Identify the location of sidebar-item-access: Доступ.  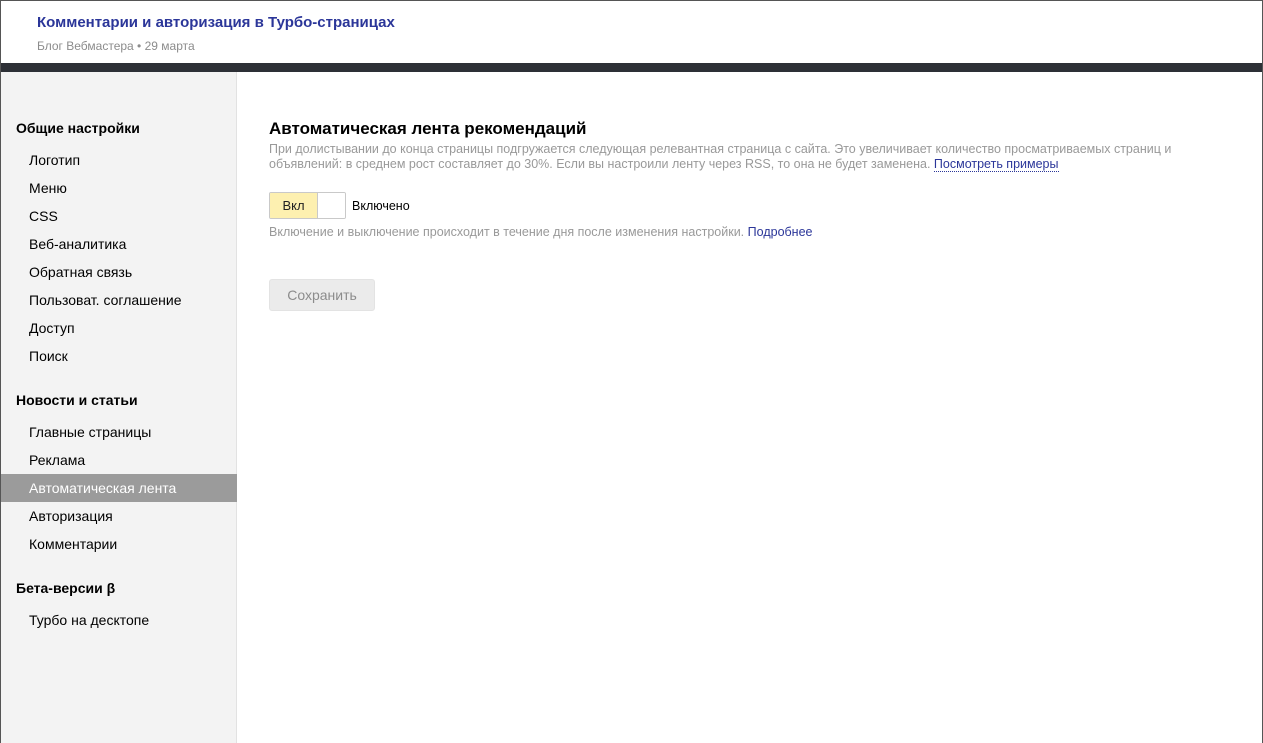
(119, 328).